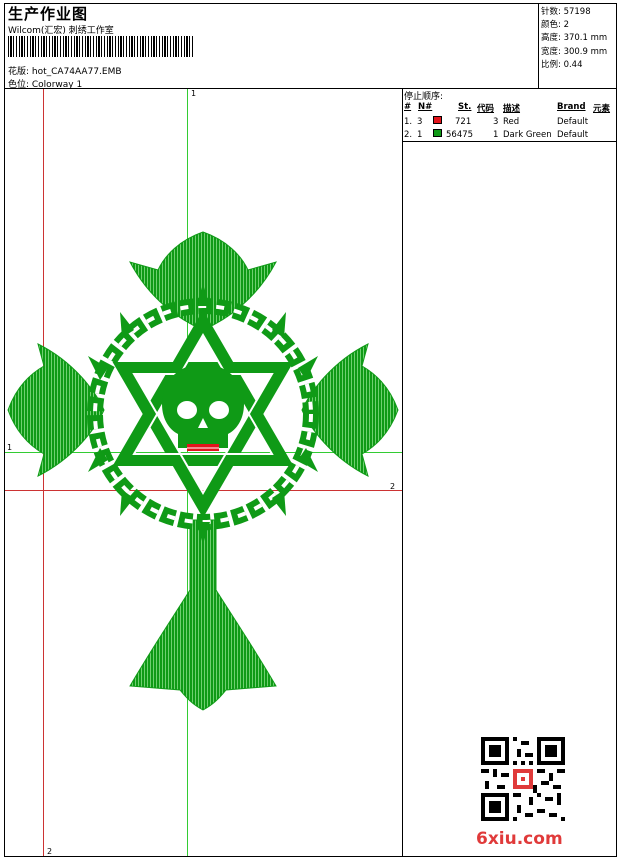  Describe the element at coordinates (203, 407) in the screenshot. I see `skull` at that location.